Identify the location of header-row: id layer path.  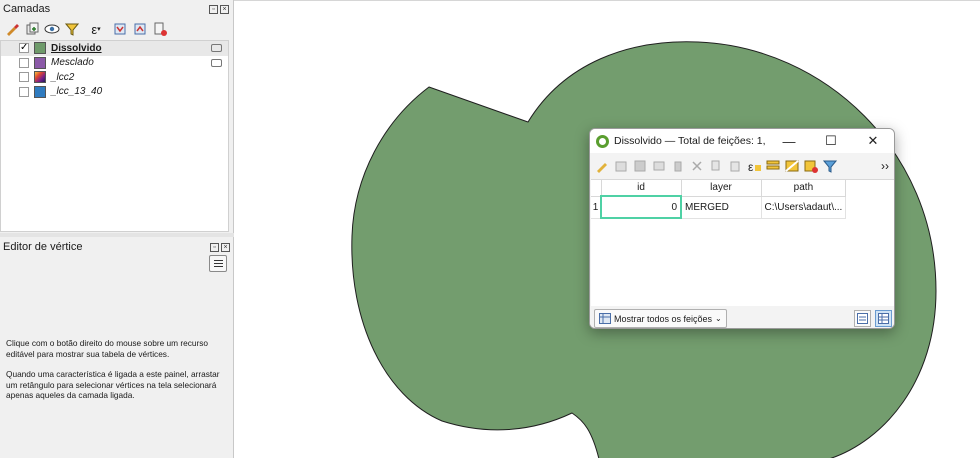
(719, 188).